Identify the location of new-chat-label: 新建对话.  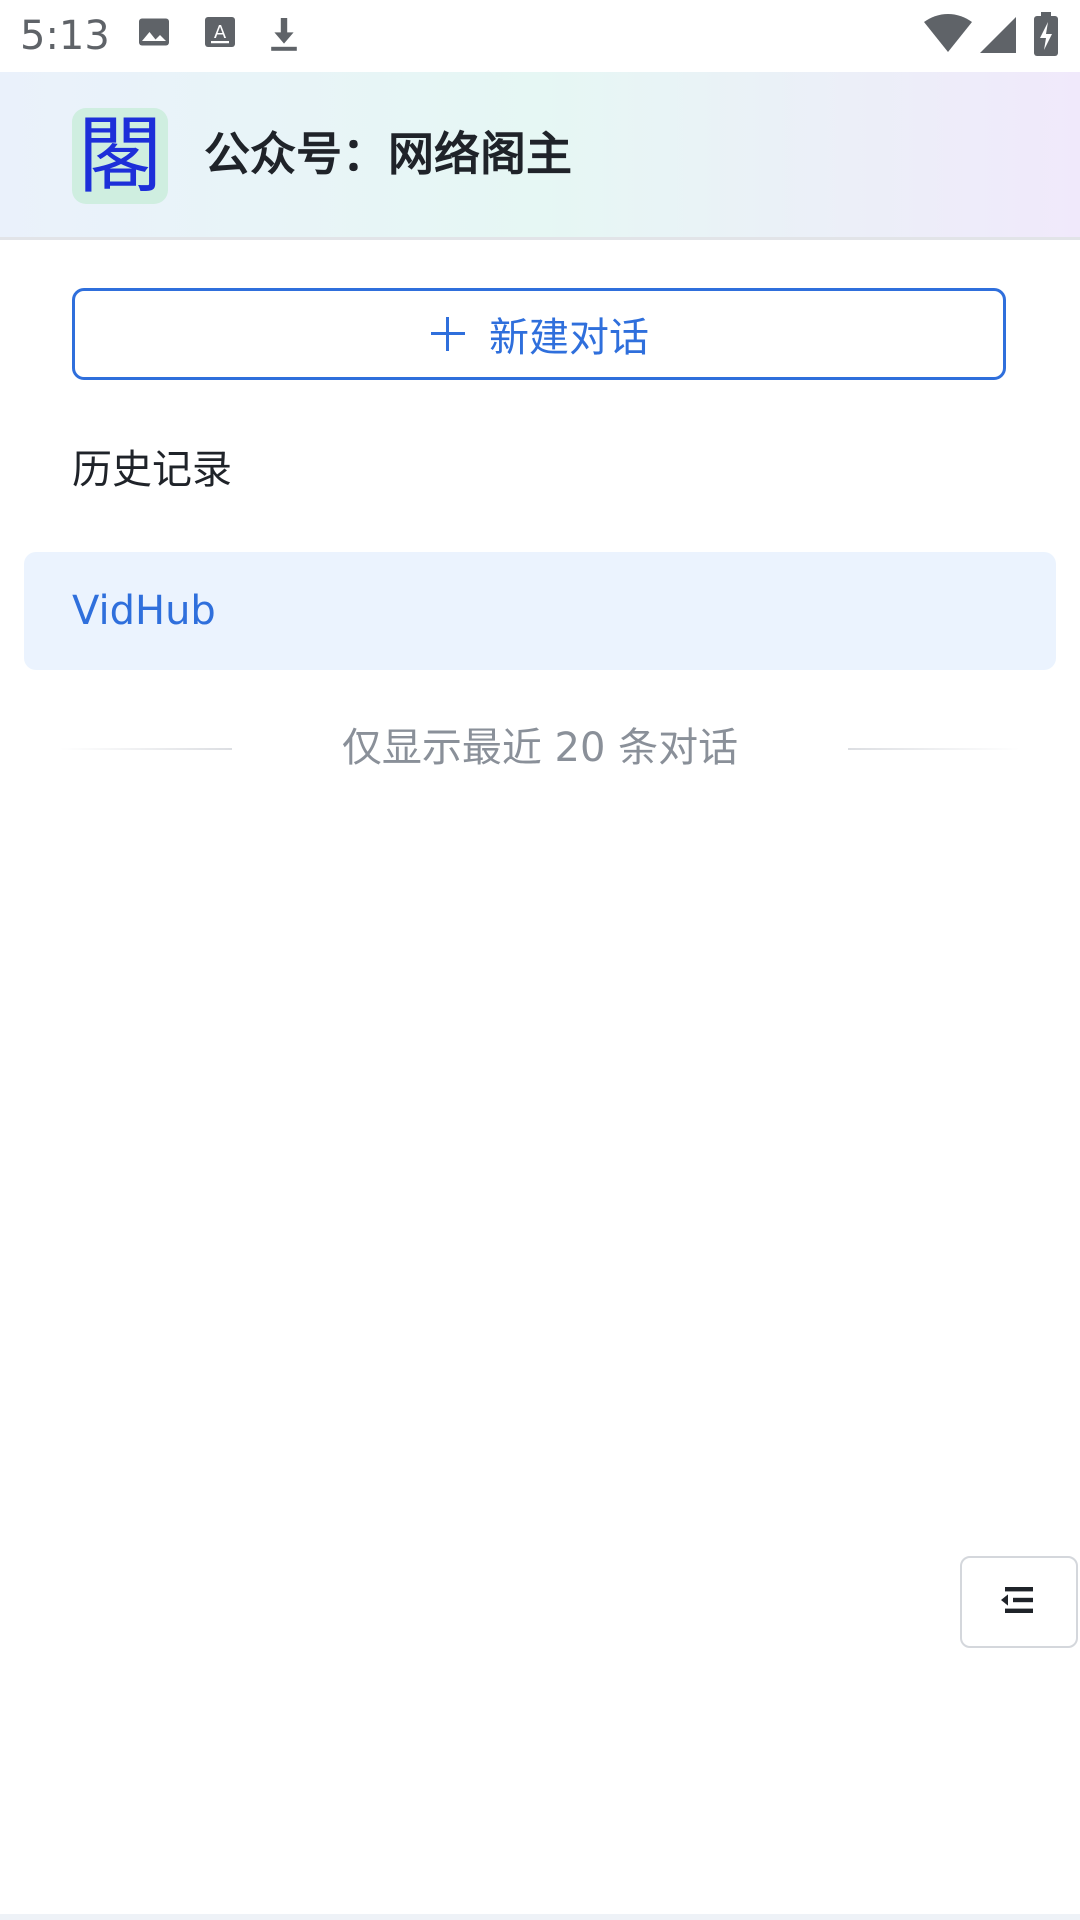
(569, 338).